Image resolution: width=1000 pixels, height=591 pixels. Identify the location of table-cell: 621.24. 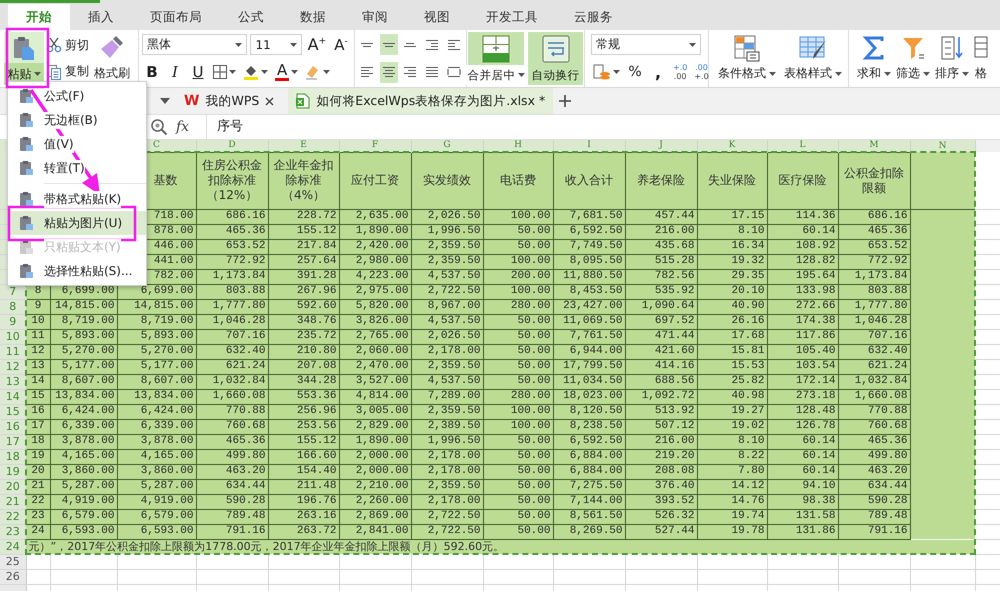
(232, 366).